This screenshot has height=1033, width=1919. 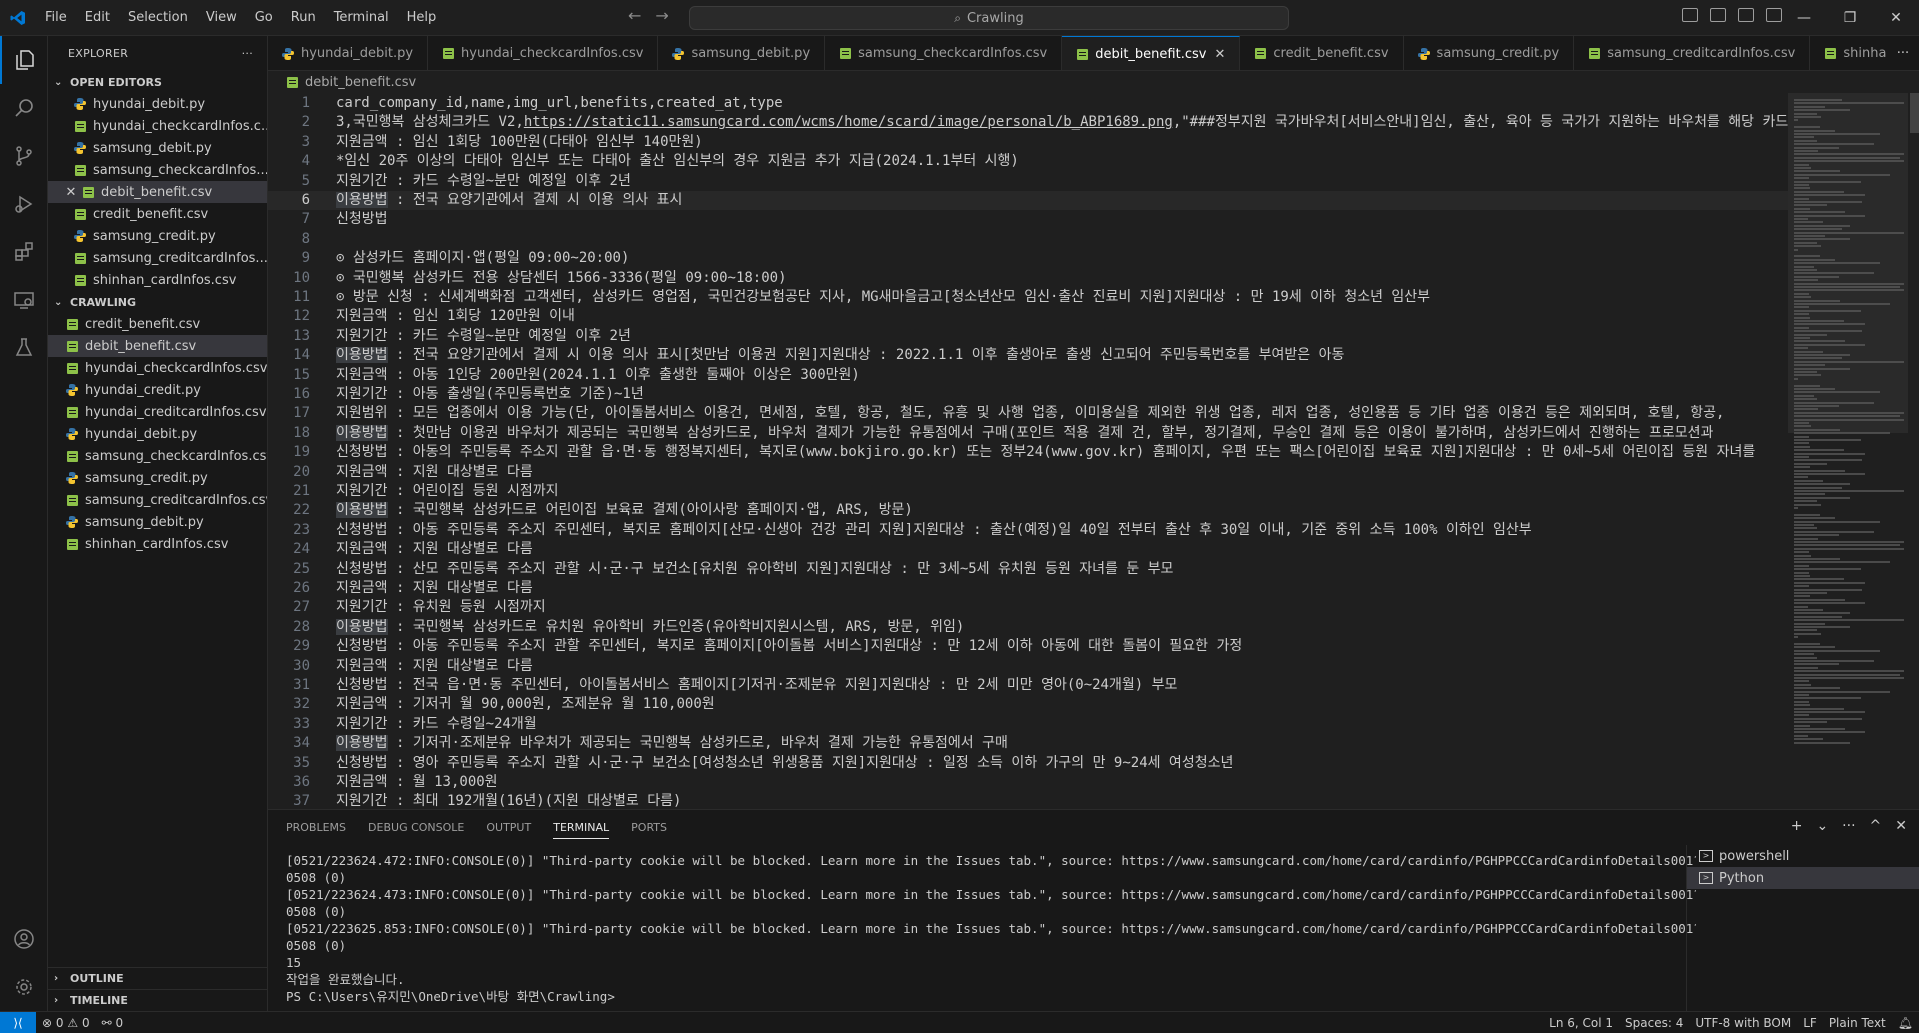 I want to click on terminal-instance: > Python, so click(x=1803, y=878).